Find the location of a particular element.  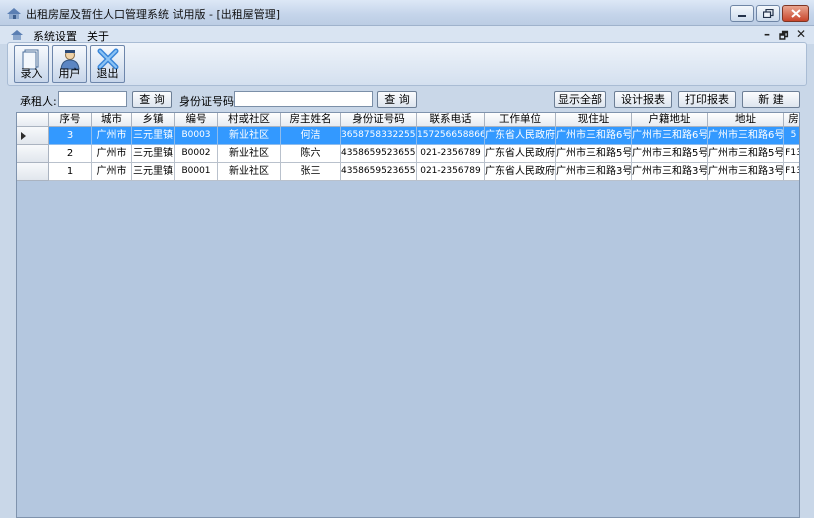

column-header: 编号 is located at coordinates (196, 120).